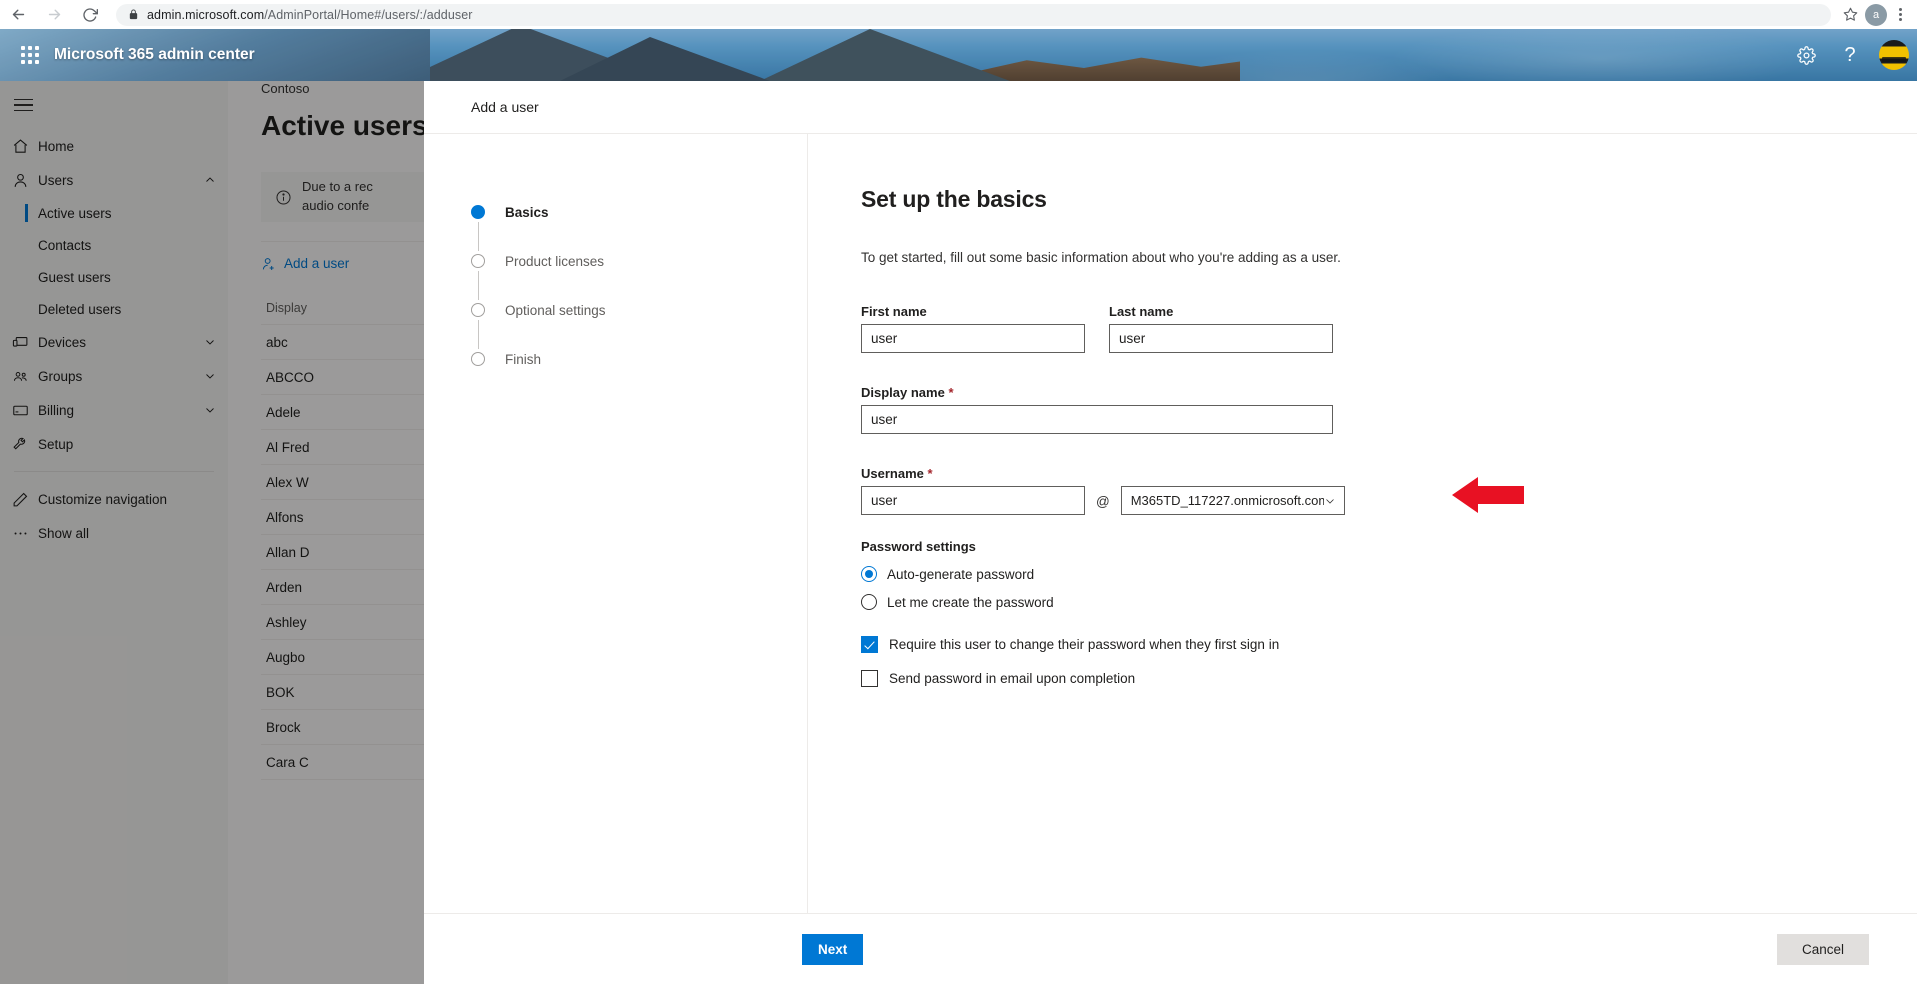 The image size is (1917, 984). Describe the element at coordinates (1141, 311) in the screenshot. I see `last-name-label: Last name` at that location.